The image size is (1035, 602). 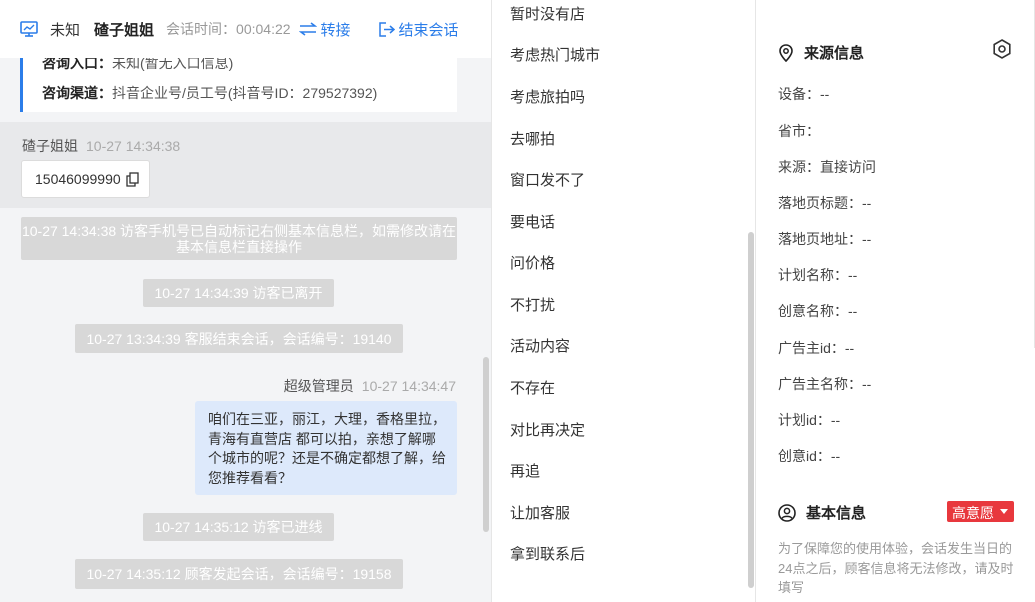 What do you see at coordinates (818, 275) in the screenshot?
I see `source-field: 计划名称：--` at bounding box center [818, 275].